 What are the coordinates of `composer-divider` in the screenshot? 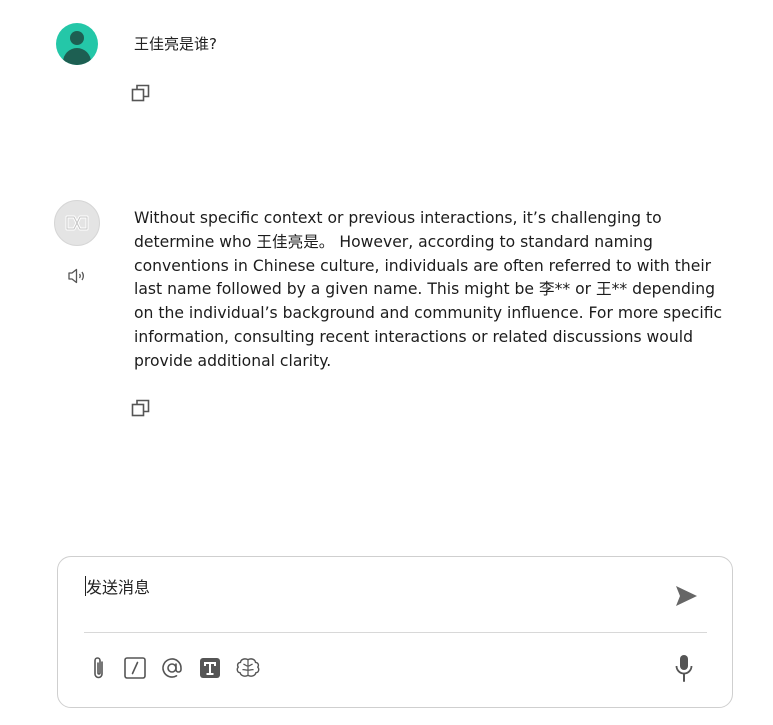 It's located at (395, 632).